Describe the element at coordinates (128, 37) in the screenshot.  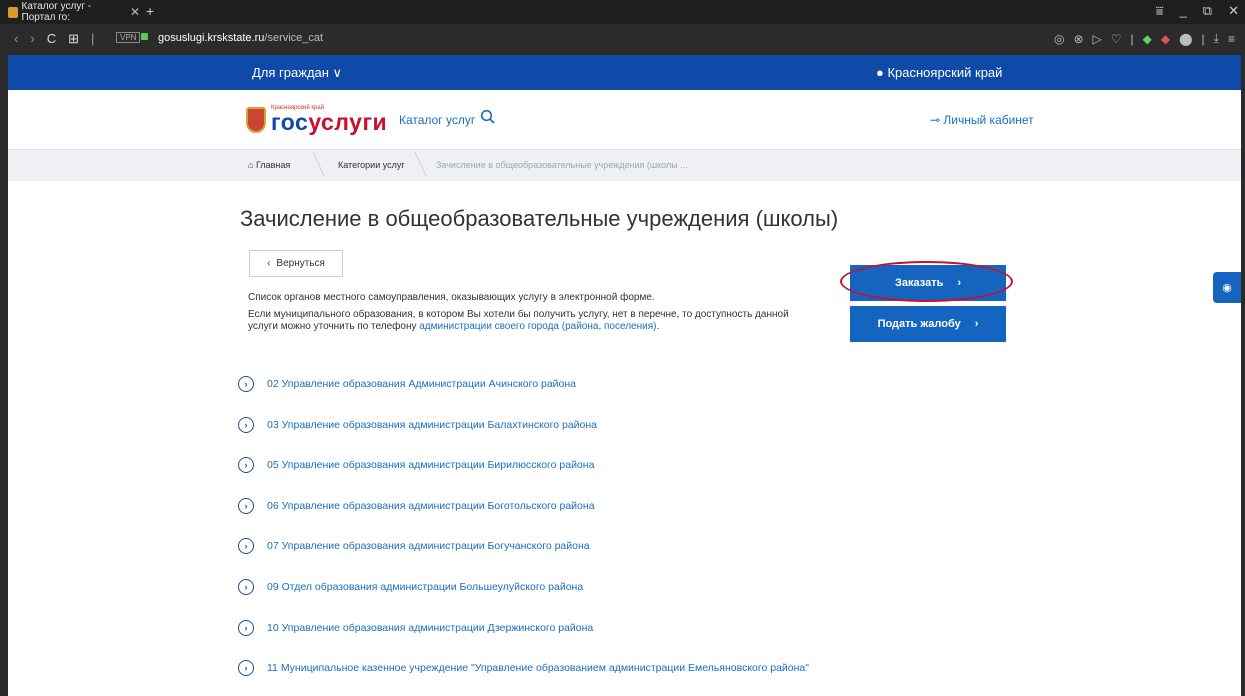
I see `vpn-badge: VPN` at that location.